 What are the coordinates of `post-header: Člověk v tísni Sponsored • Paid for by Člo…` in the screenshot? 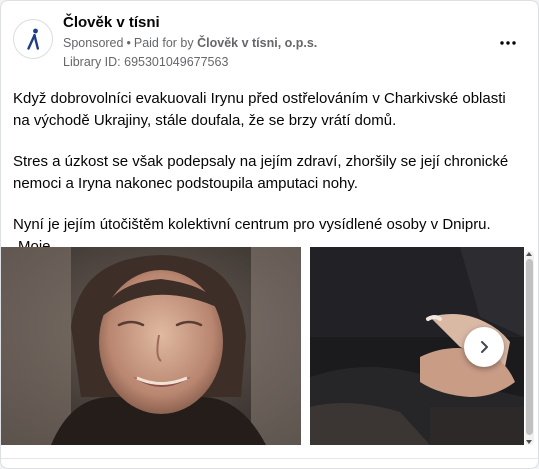 It's located at (269, 43).